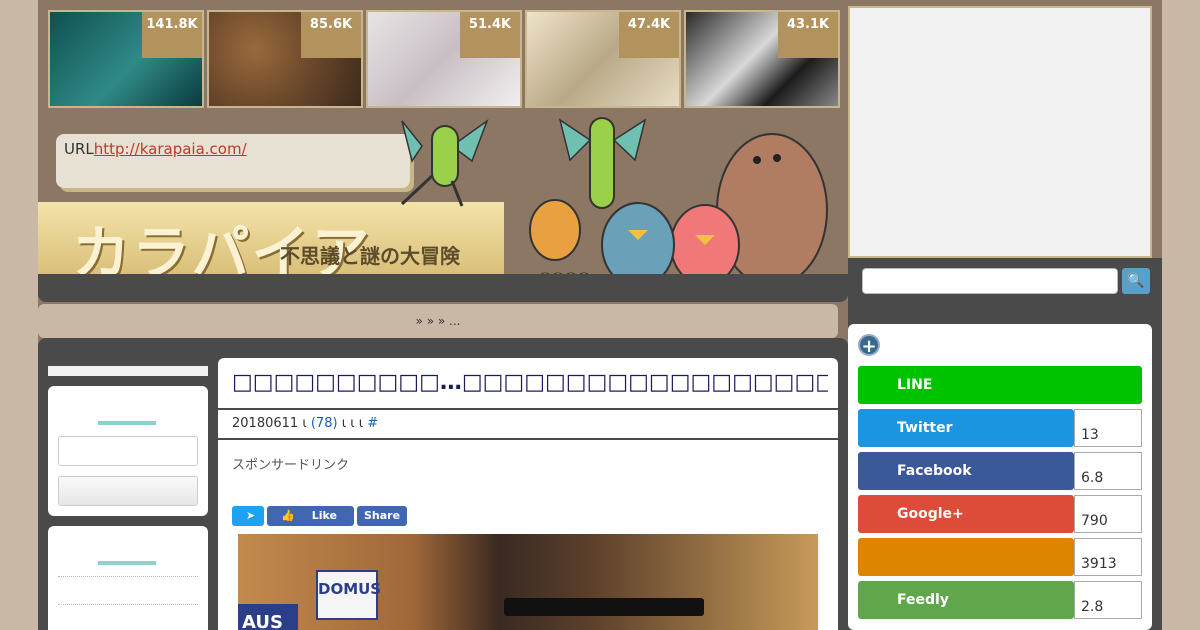  Describe the element at coordinates (678, 202) in the screenshot. I see `mascot-illustration` at that location.